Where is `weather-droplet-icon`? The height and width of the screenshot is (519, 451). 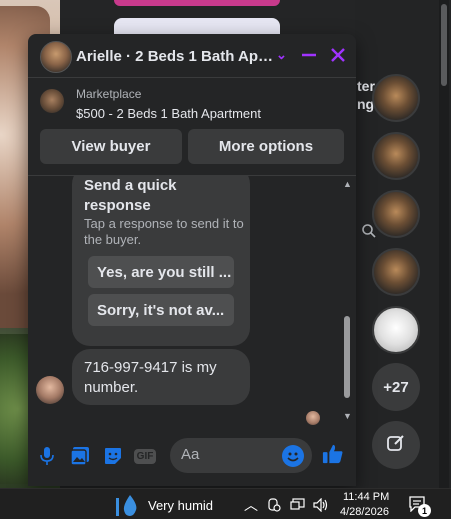 weather-droplet-icon is located at coordinates (129, 506).